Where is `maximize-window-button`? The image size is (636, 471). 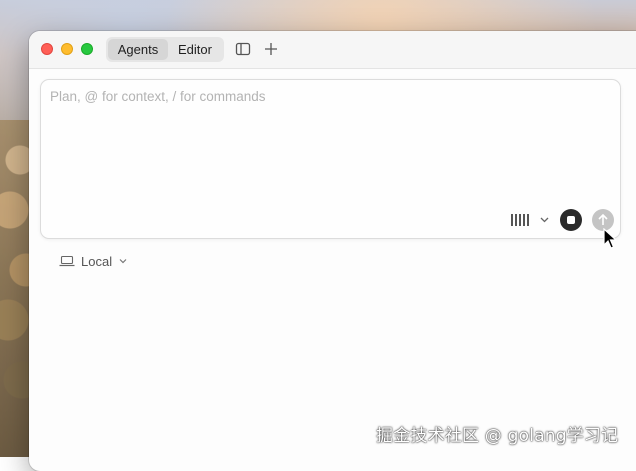 maximize-window-button is located at coordinates (87, 49).